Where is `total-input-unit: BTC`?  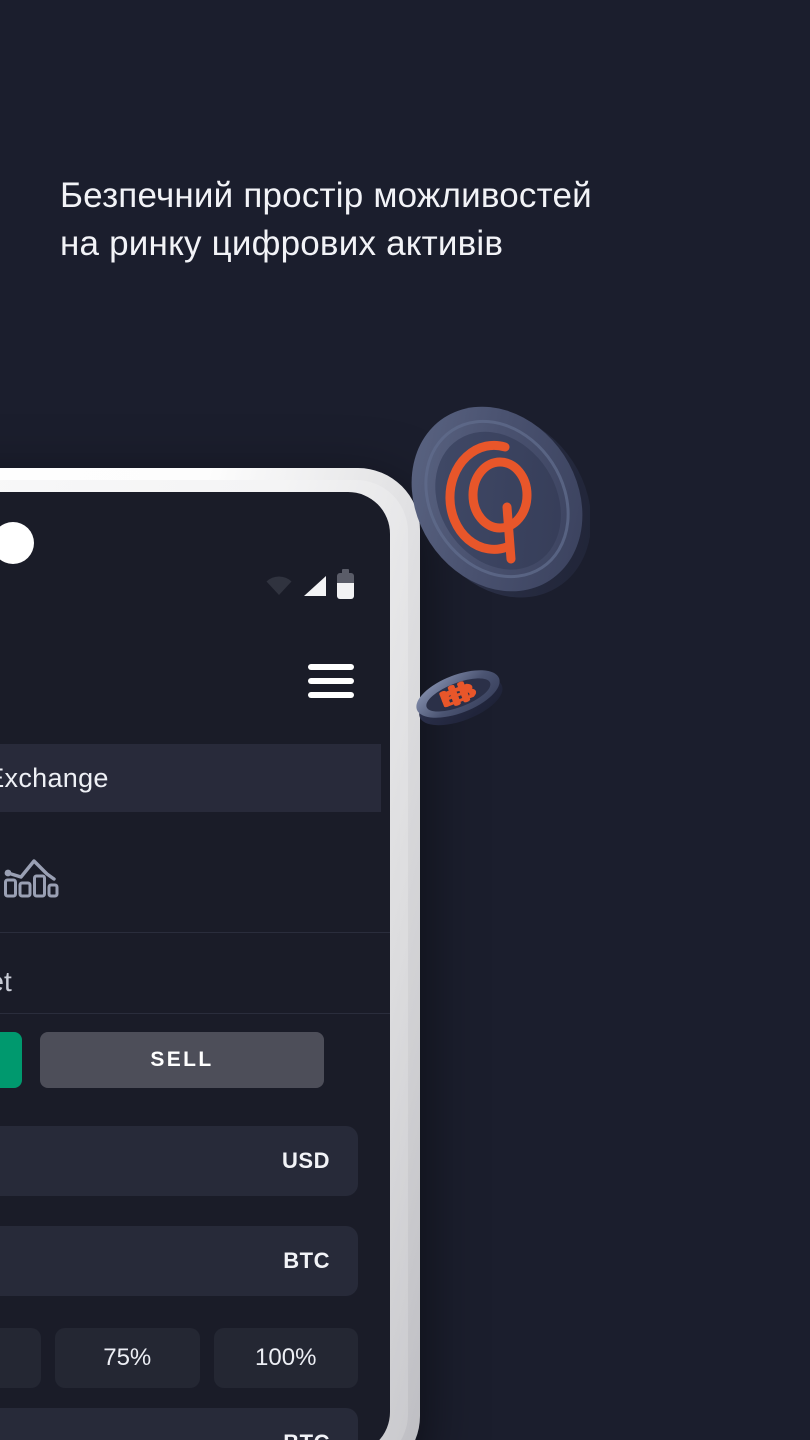 total-input-unit: BTC is located at coordinates (306, 1435).